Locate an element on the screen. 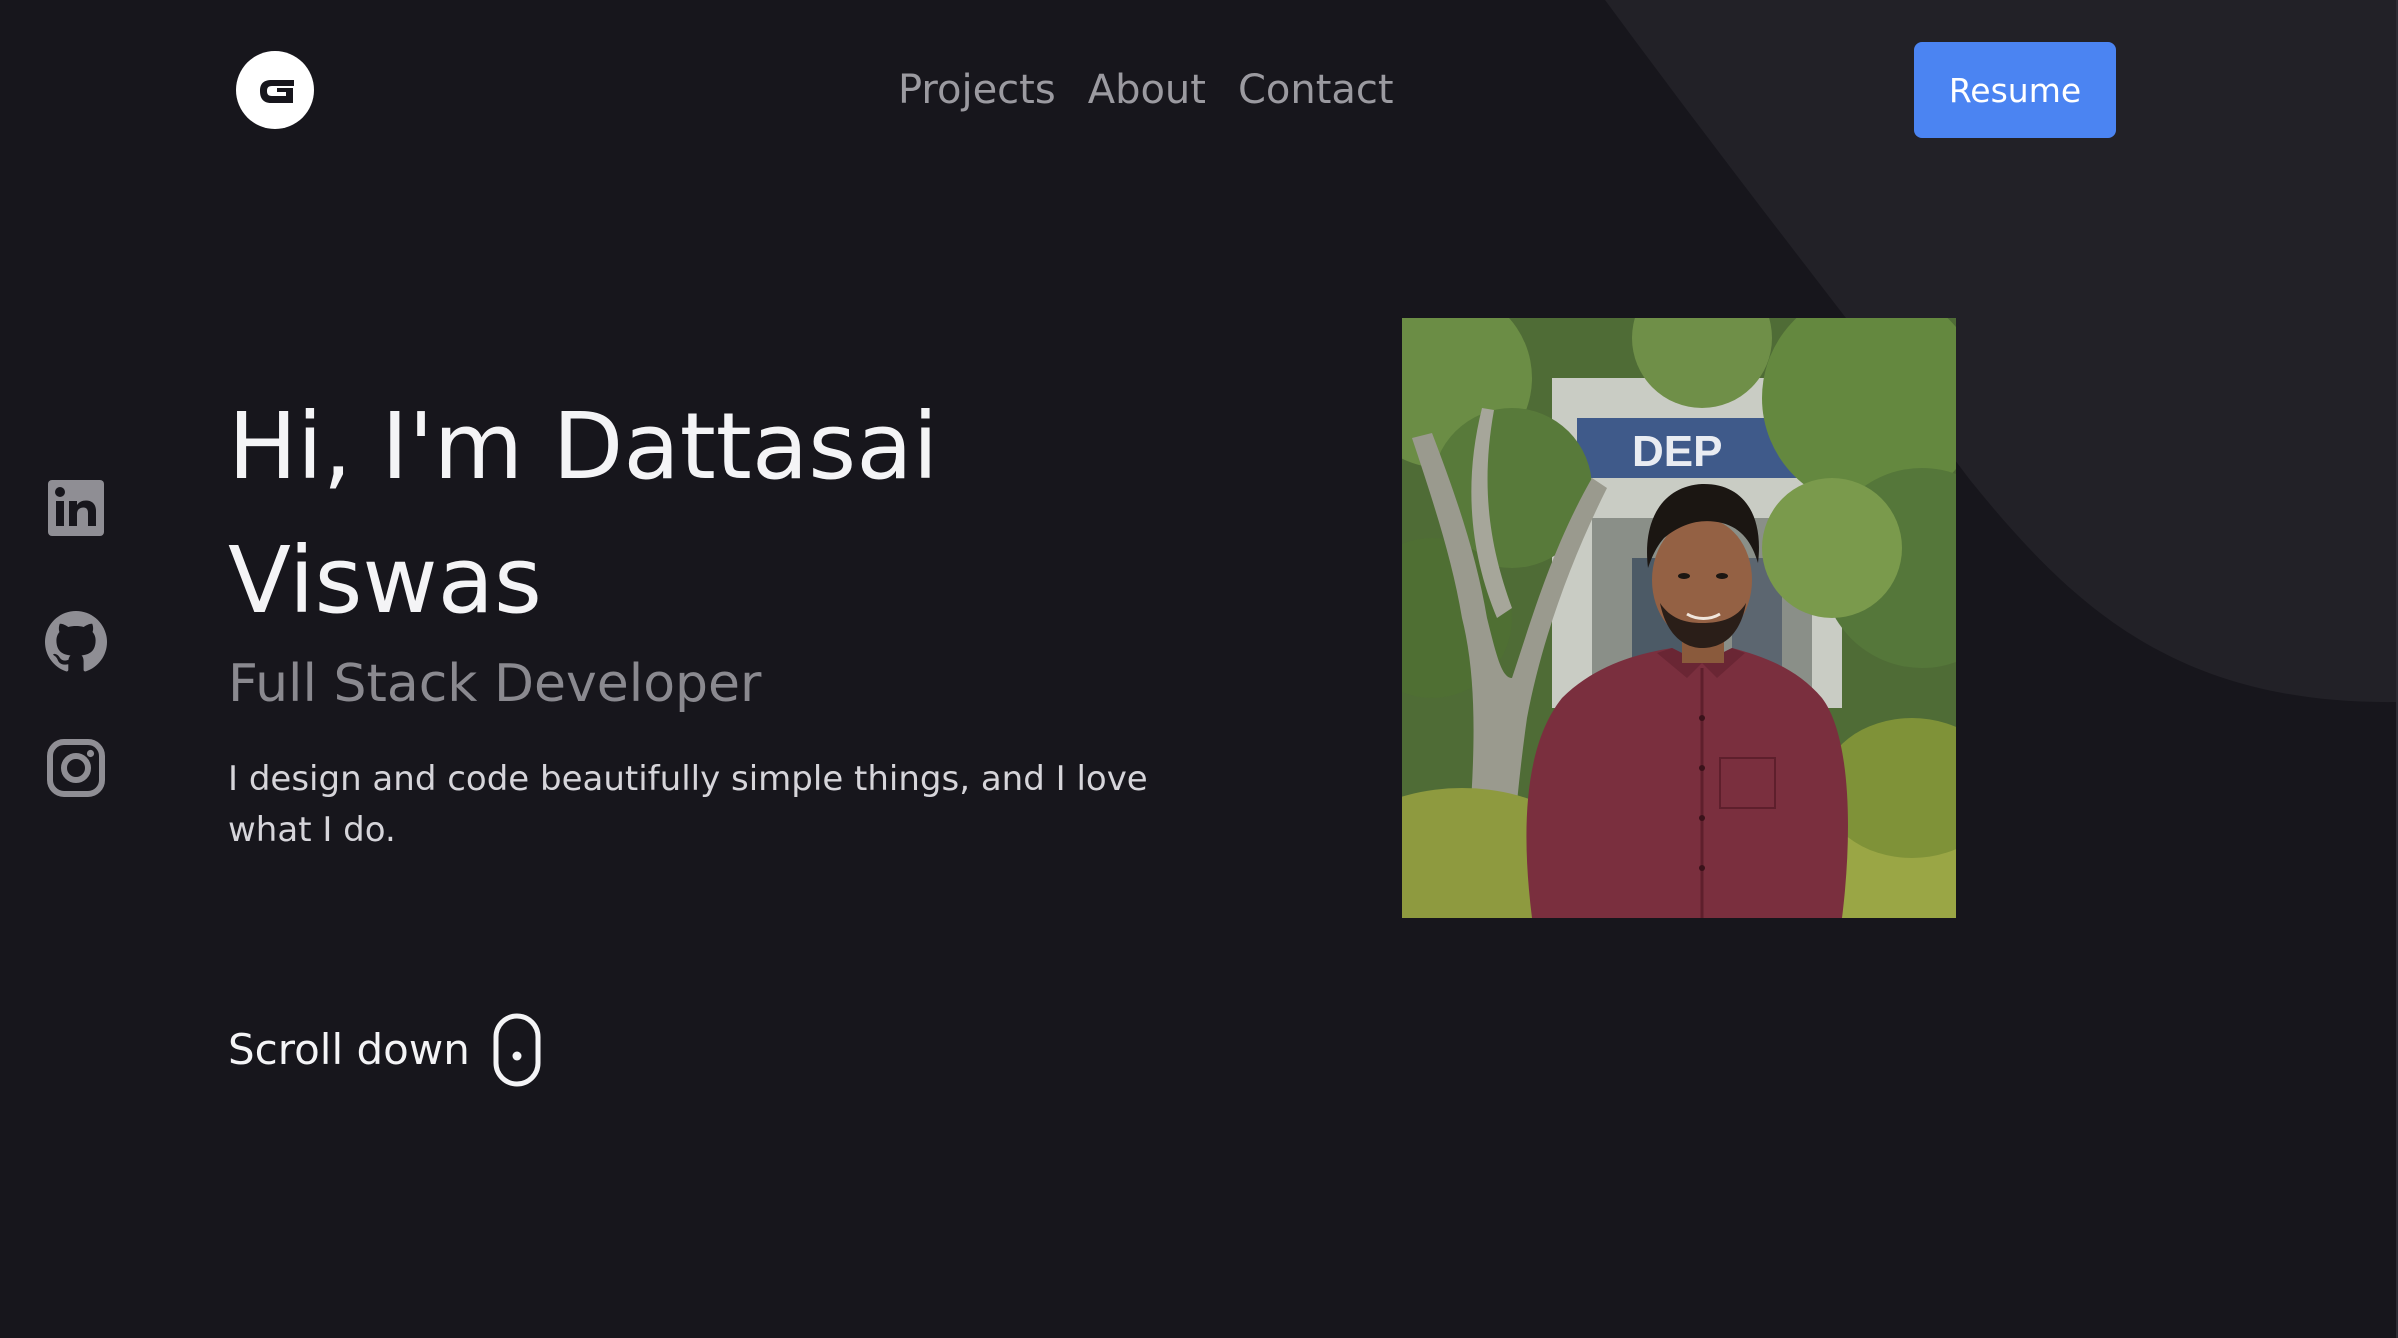  logo is located at coordinates (275, 90).